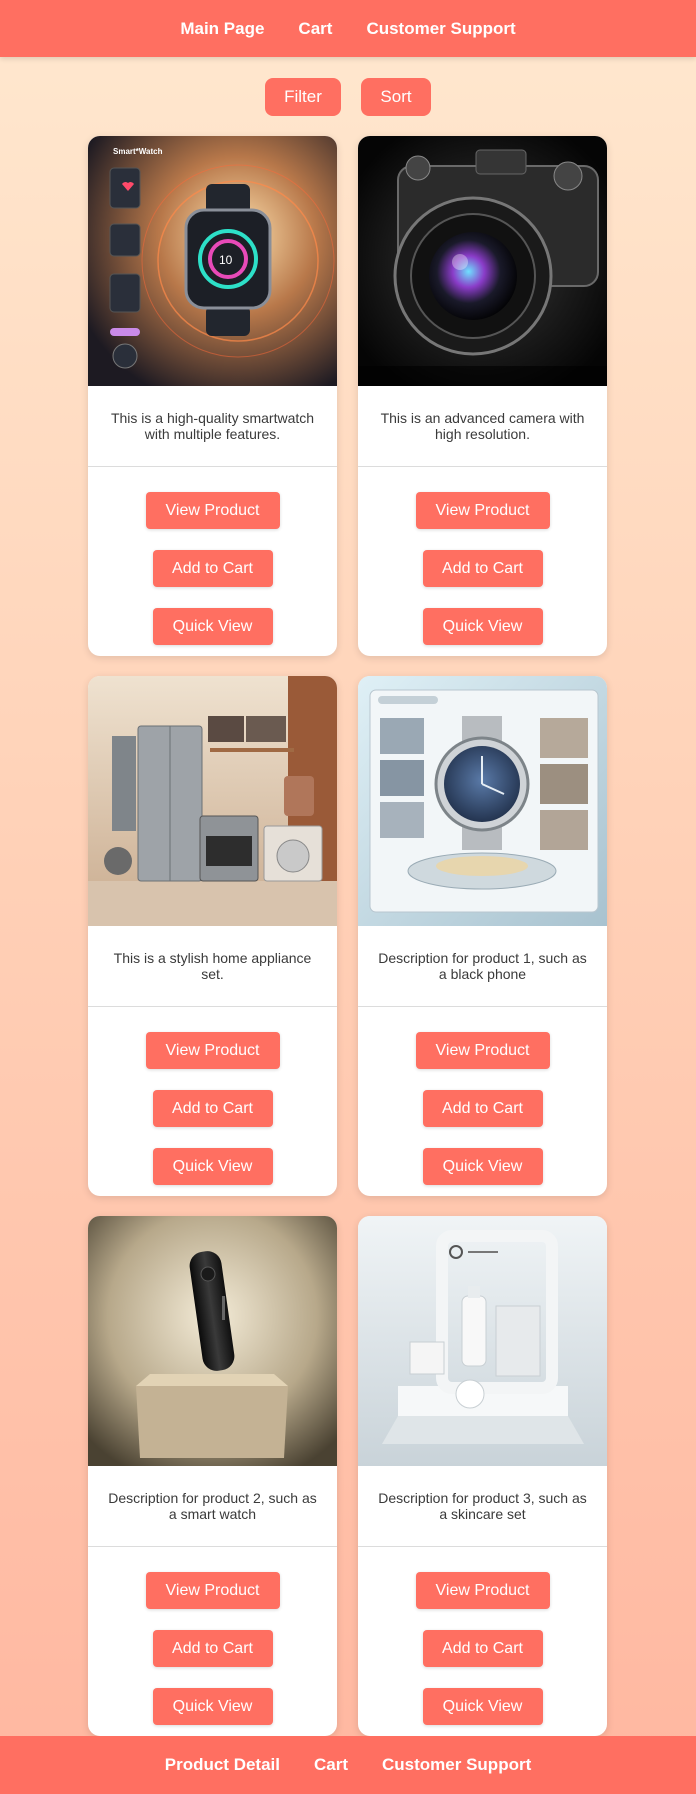 The height and width of the screenshot is (1794, 696). I want to click on nav-product-detail: Product Detail, so click(222, 1765).